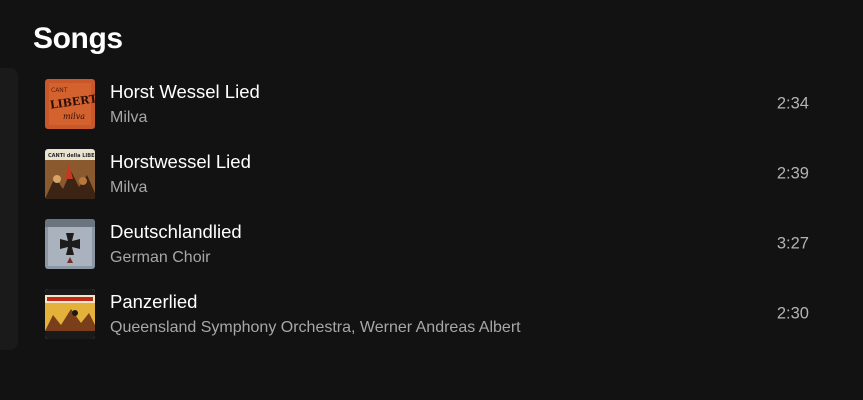 This screenshot has width=863, height=400. I want to click on song-title: Deutschlandlied, so click(176, 232).